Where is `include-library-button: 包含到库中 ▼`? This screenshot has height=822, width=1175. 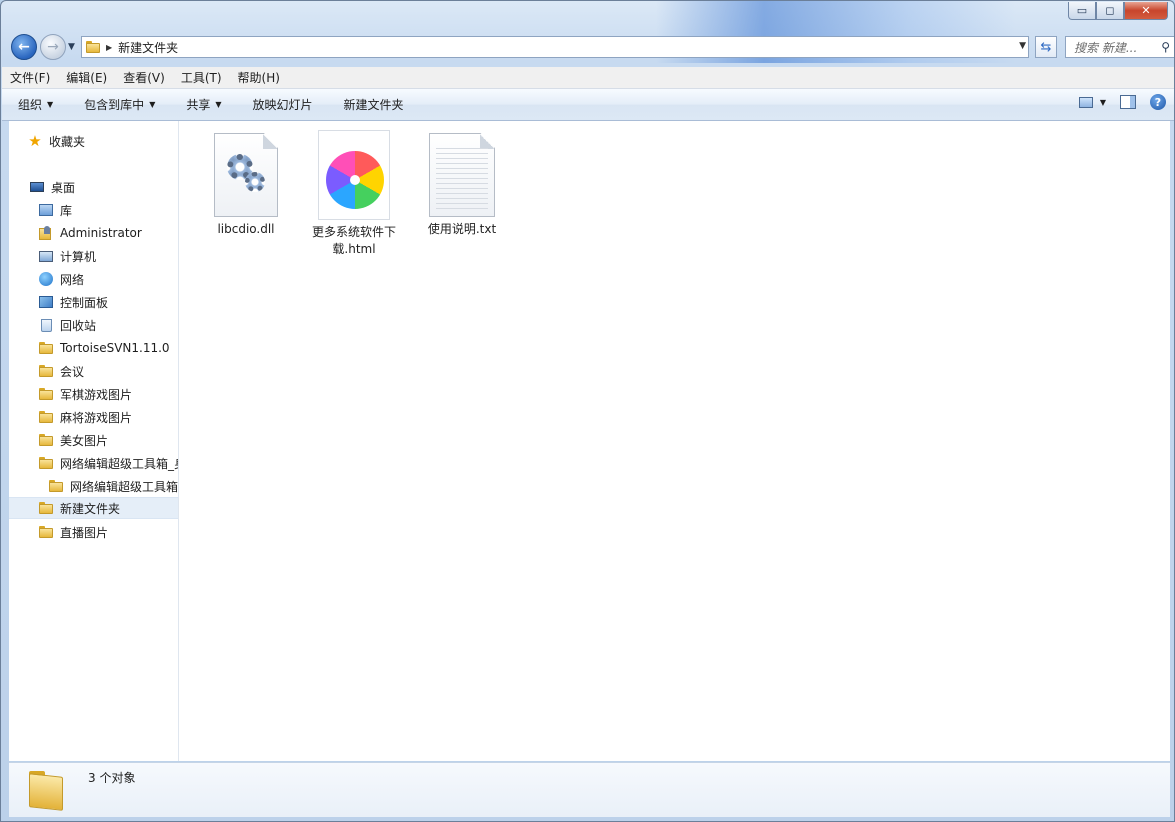
include-library-button: 包含到库中 ▼ is located at coordinates (119, 104).